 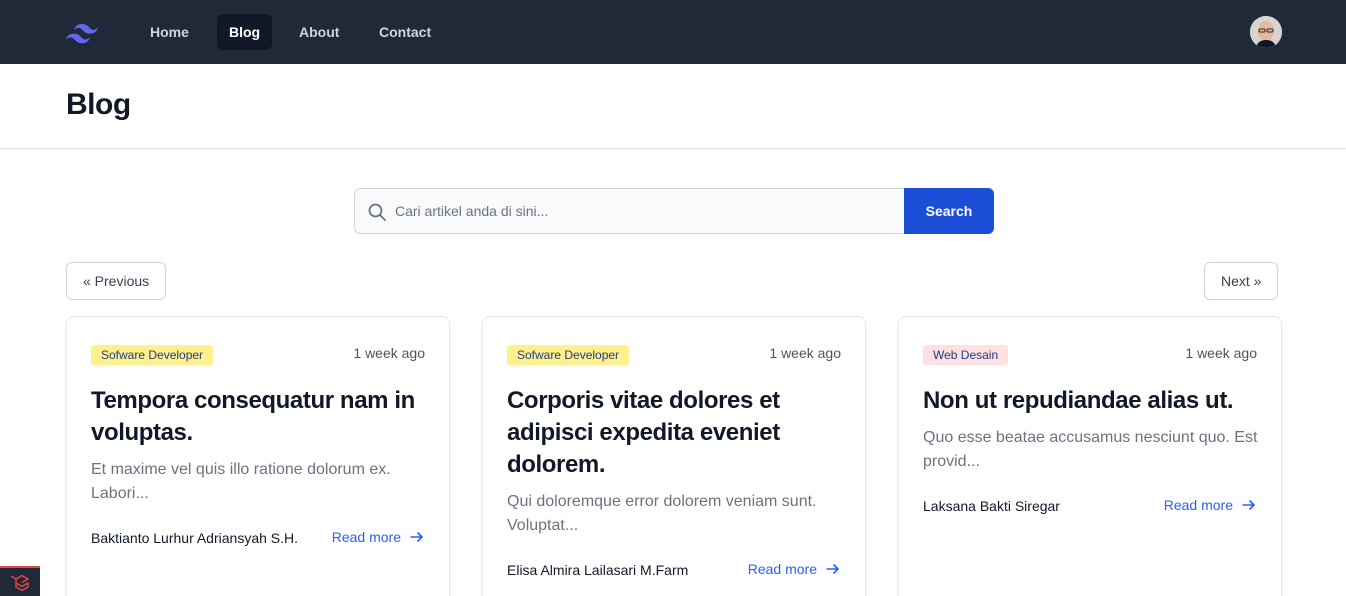 What do you see at coordinates (259, 417) in the screenshot?
I see `post-title: Tempora consequatur nam in voluptas.` at bounding box center [259, 417].